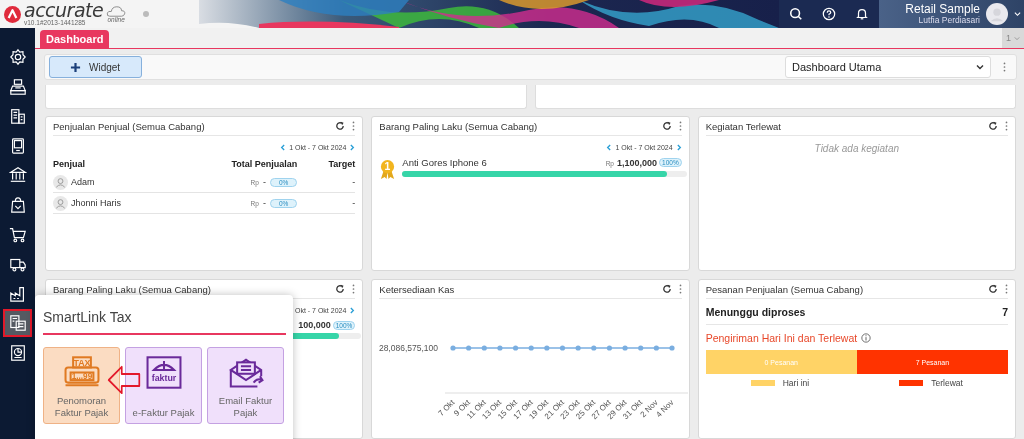 The height and width of the screenshot is (439, 1024). I want to click on sidebar-item, so click(17, 323).